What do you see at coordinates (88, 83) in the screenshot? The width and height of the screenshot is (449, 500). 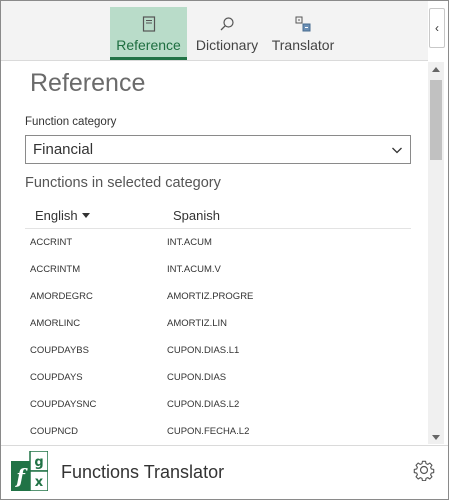 I see `page-title: Reference` at bounding box center [88, 83].